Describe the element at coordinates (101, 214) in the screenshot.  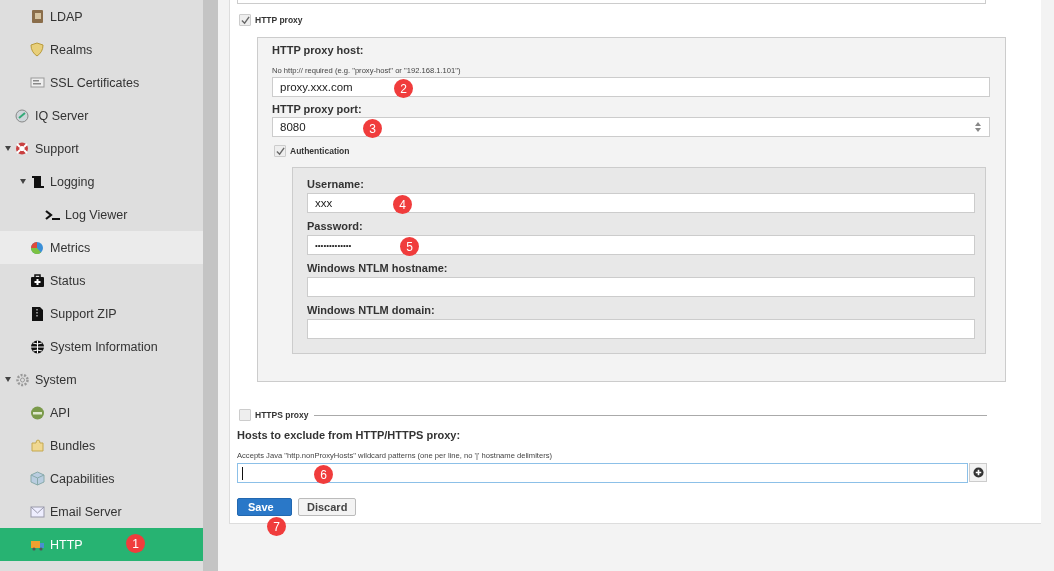
I see `sidebar-item: Log Viewer` at that location.